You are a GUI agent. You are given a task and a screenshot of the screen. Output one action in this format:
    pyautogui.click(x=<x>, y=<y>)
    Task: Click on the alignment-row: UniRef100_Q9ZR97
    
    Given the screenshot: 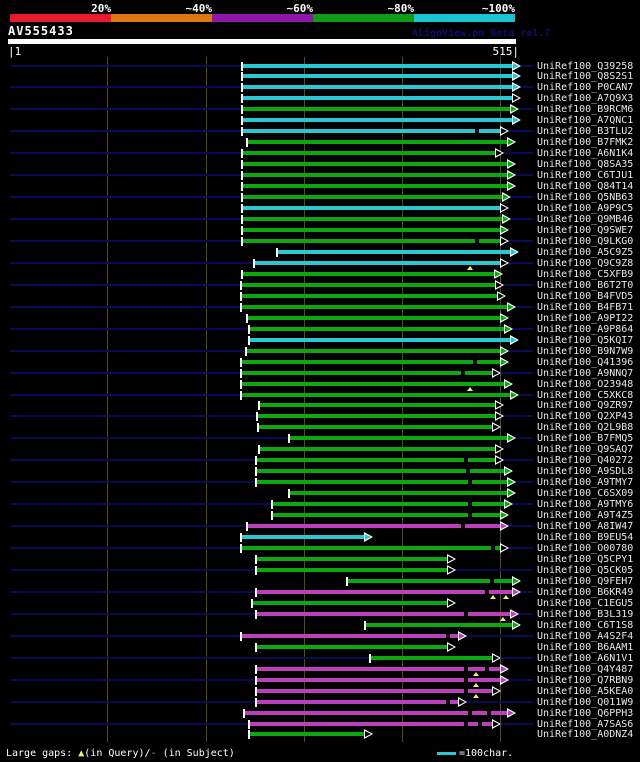 What is the action you would take?
    pyautogui.click(x=320, y=405)
    